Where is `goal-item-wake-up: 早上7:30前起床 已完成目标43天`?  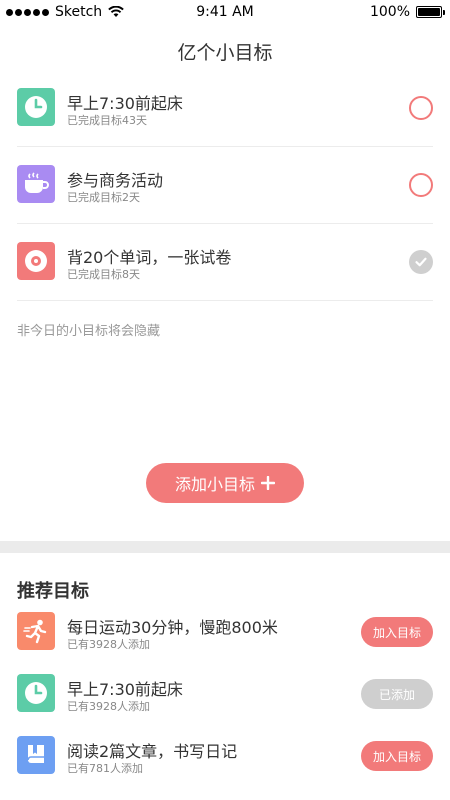
goal-item-wake-up: 早上7:30前起床 已完成目标43天 is located at coordinates (225, 108).